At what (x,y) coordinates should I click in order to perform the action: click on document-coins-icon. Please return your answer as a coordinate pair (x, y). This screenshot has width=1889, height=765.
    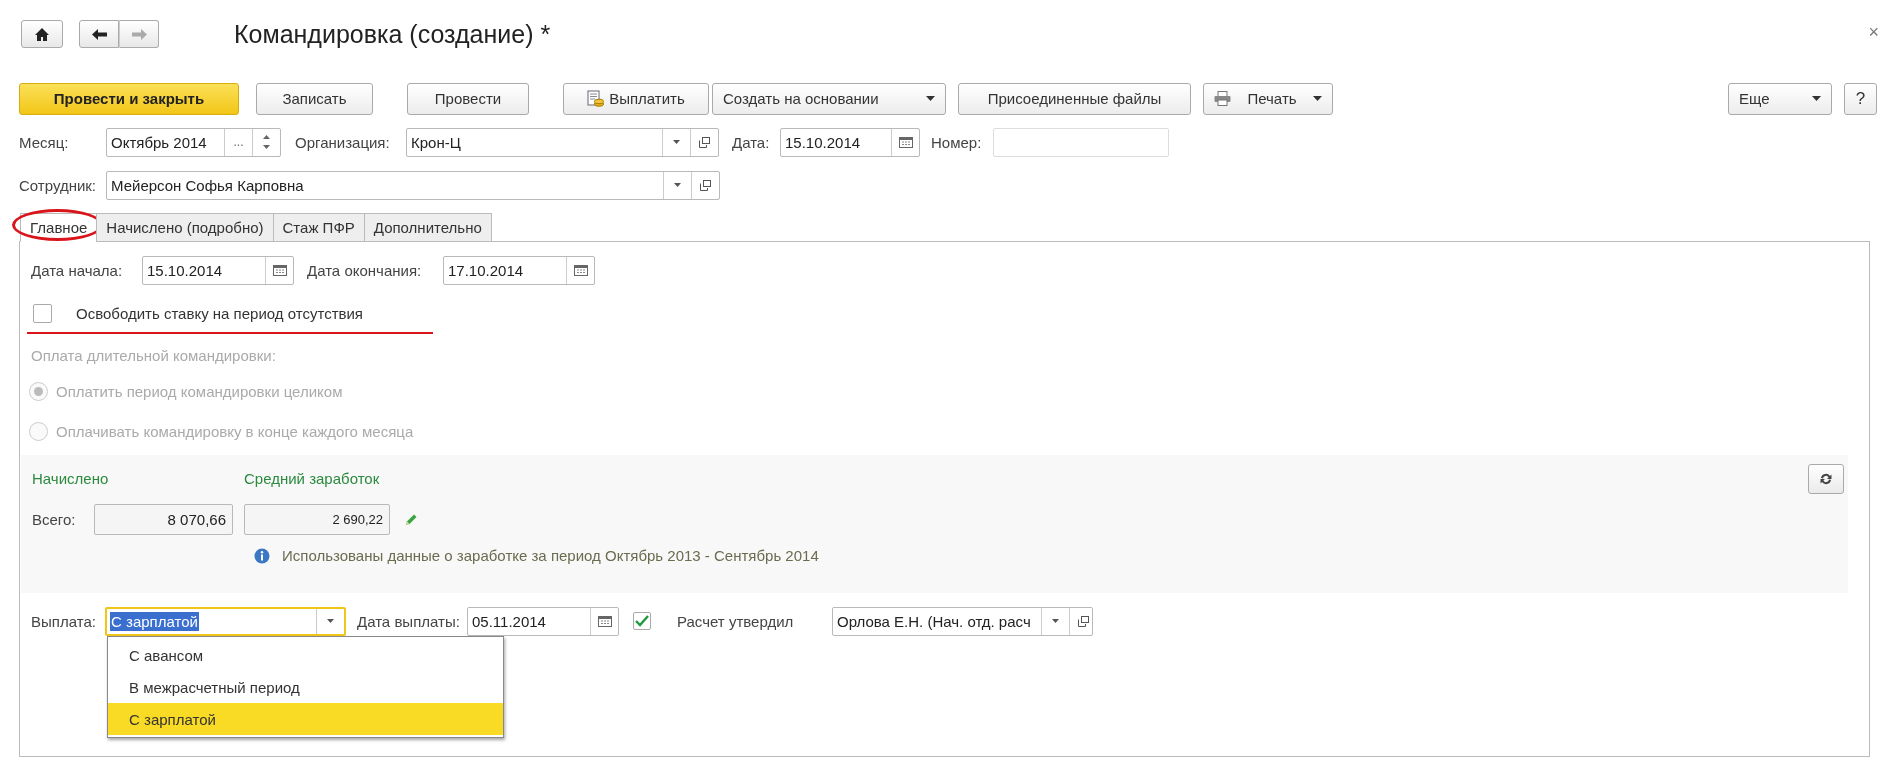
    Looking at the image, I should click on (596, 98).